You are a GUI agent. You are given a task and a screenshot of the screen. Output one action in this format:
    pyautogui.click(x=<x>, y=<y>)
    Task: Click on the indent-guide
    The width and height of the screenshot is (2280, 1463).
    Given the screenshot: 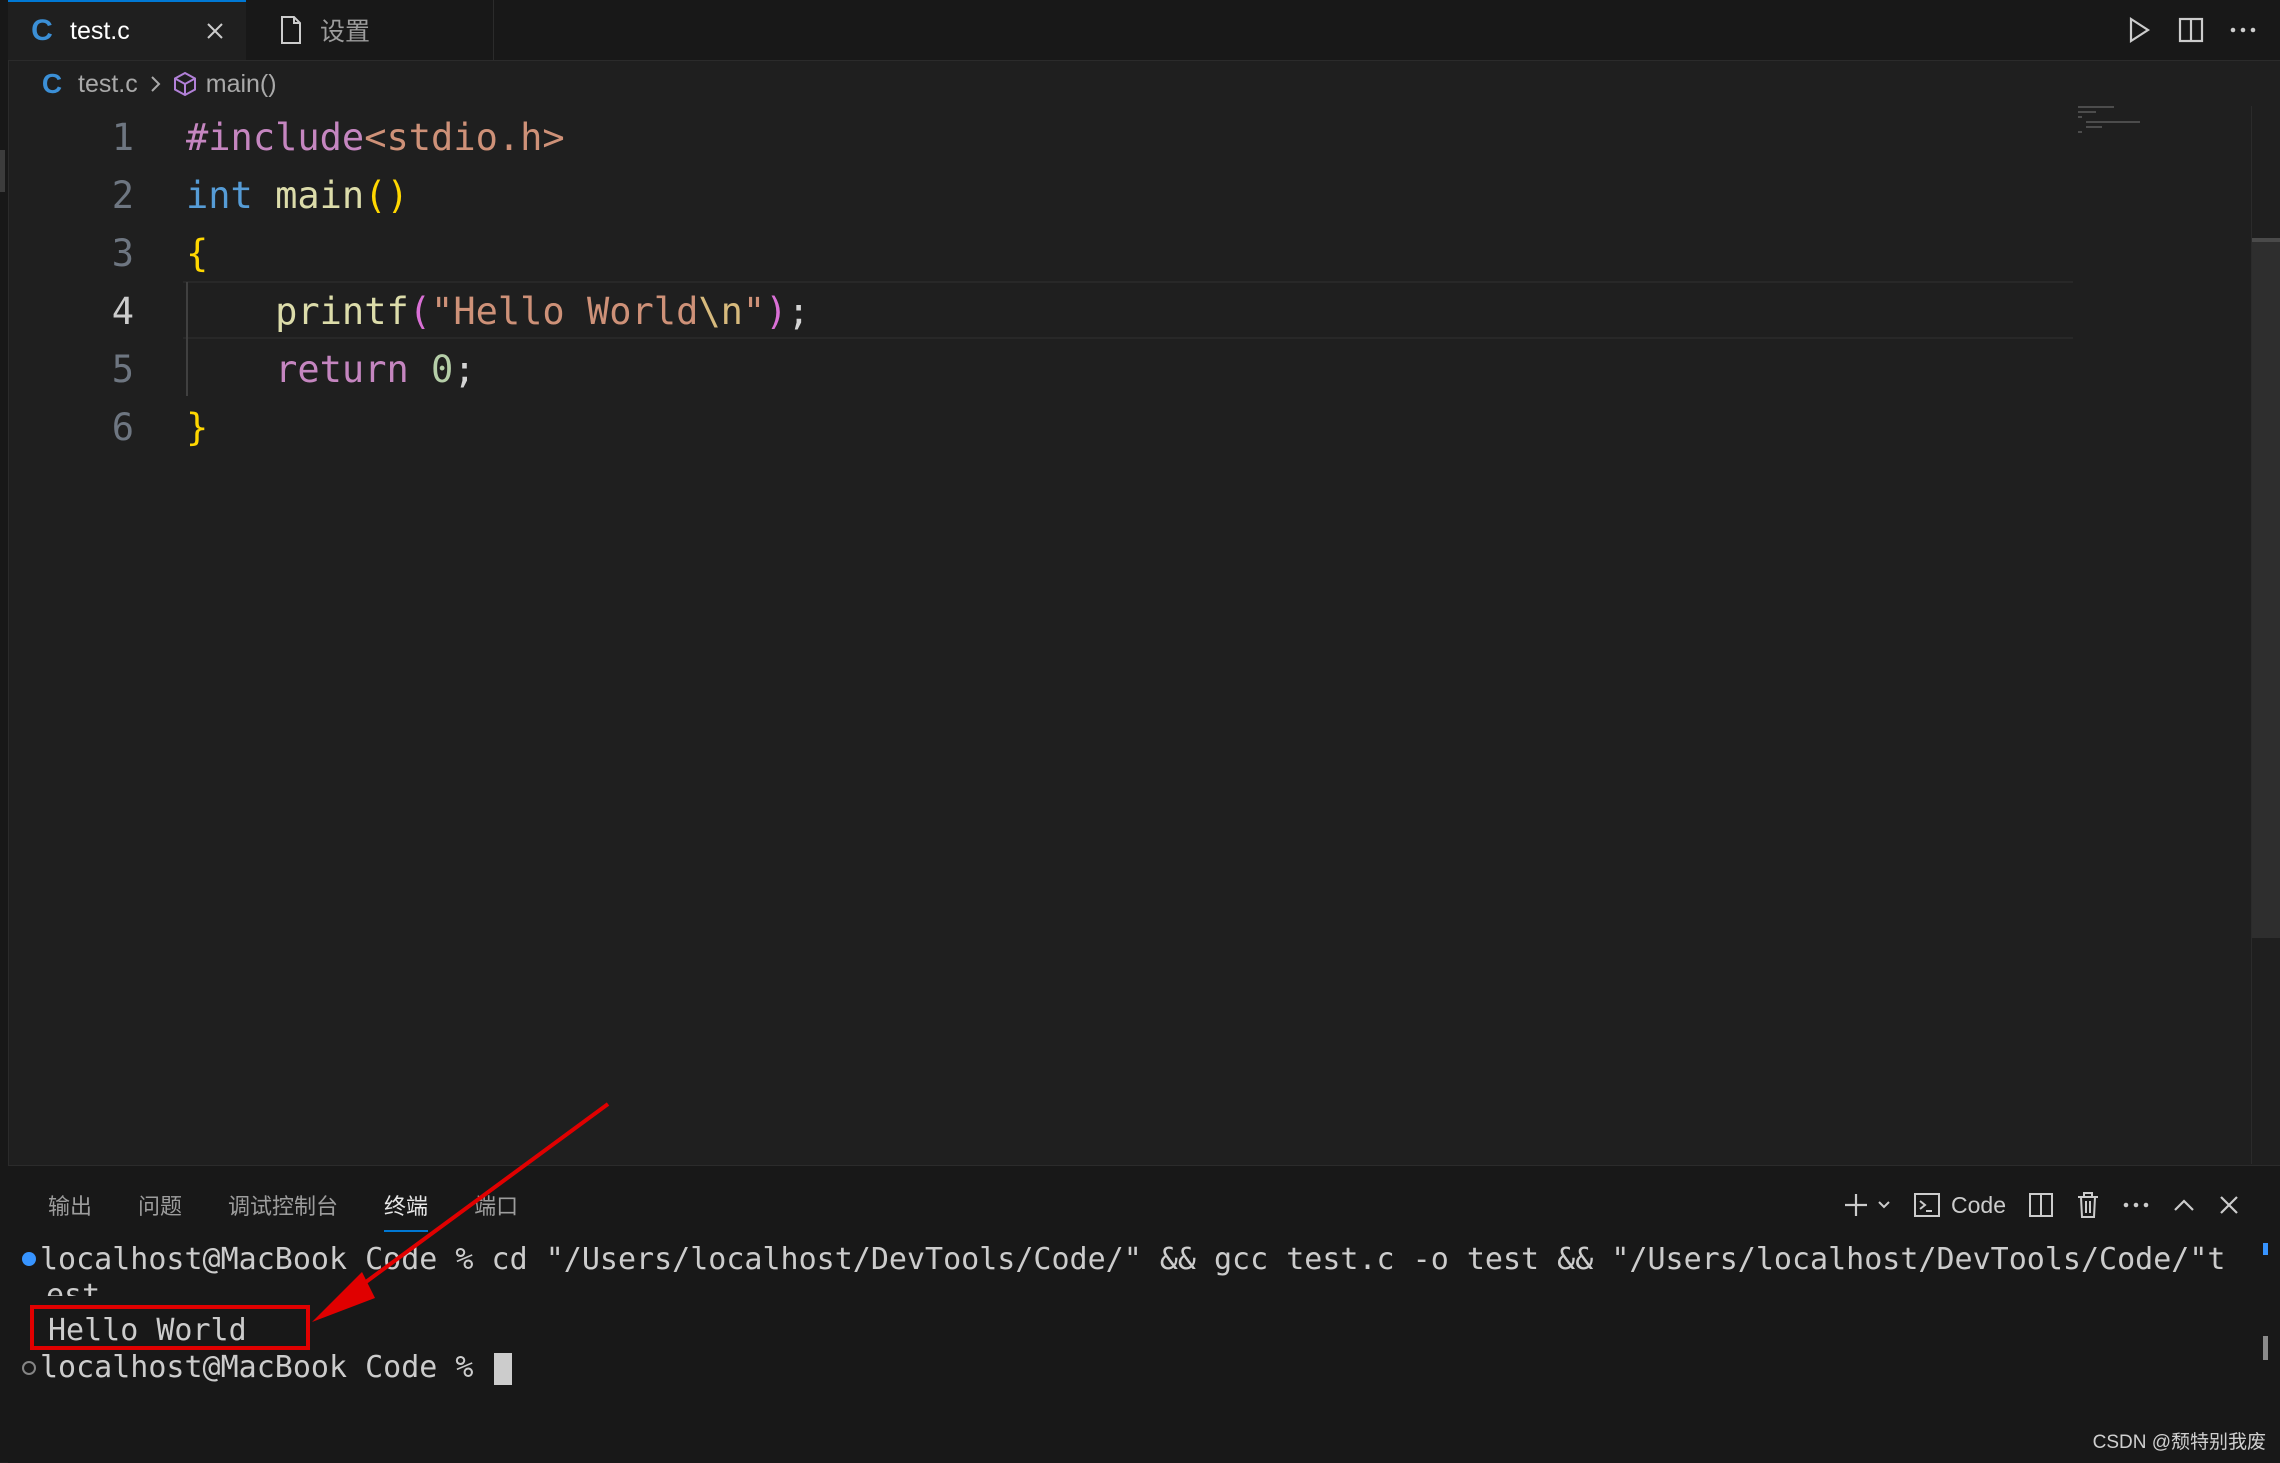 What is the action you would take?
    pyautogui.click(x=187, y=339)
    